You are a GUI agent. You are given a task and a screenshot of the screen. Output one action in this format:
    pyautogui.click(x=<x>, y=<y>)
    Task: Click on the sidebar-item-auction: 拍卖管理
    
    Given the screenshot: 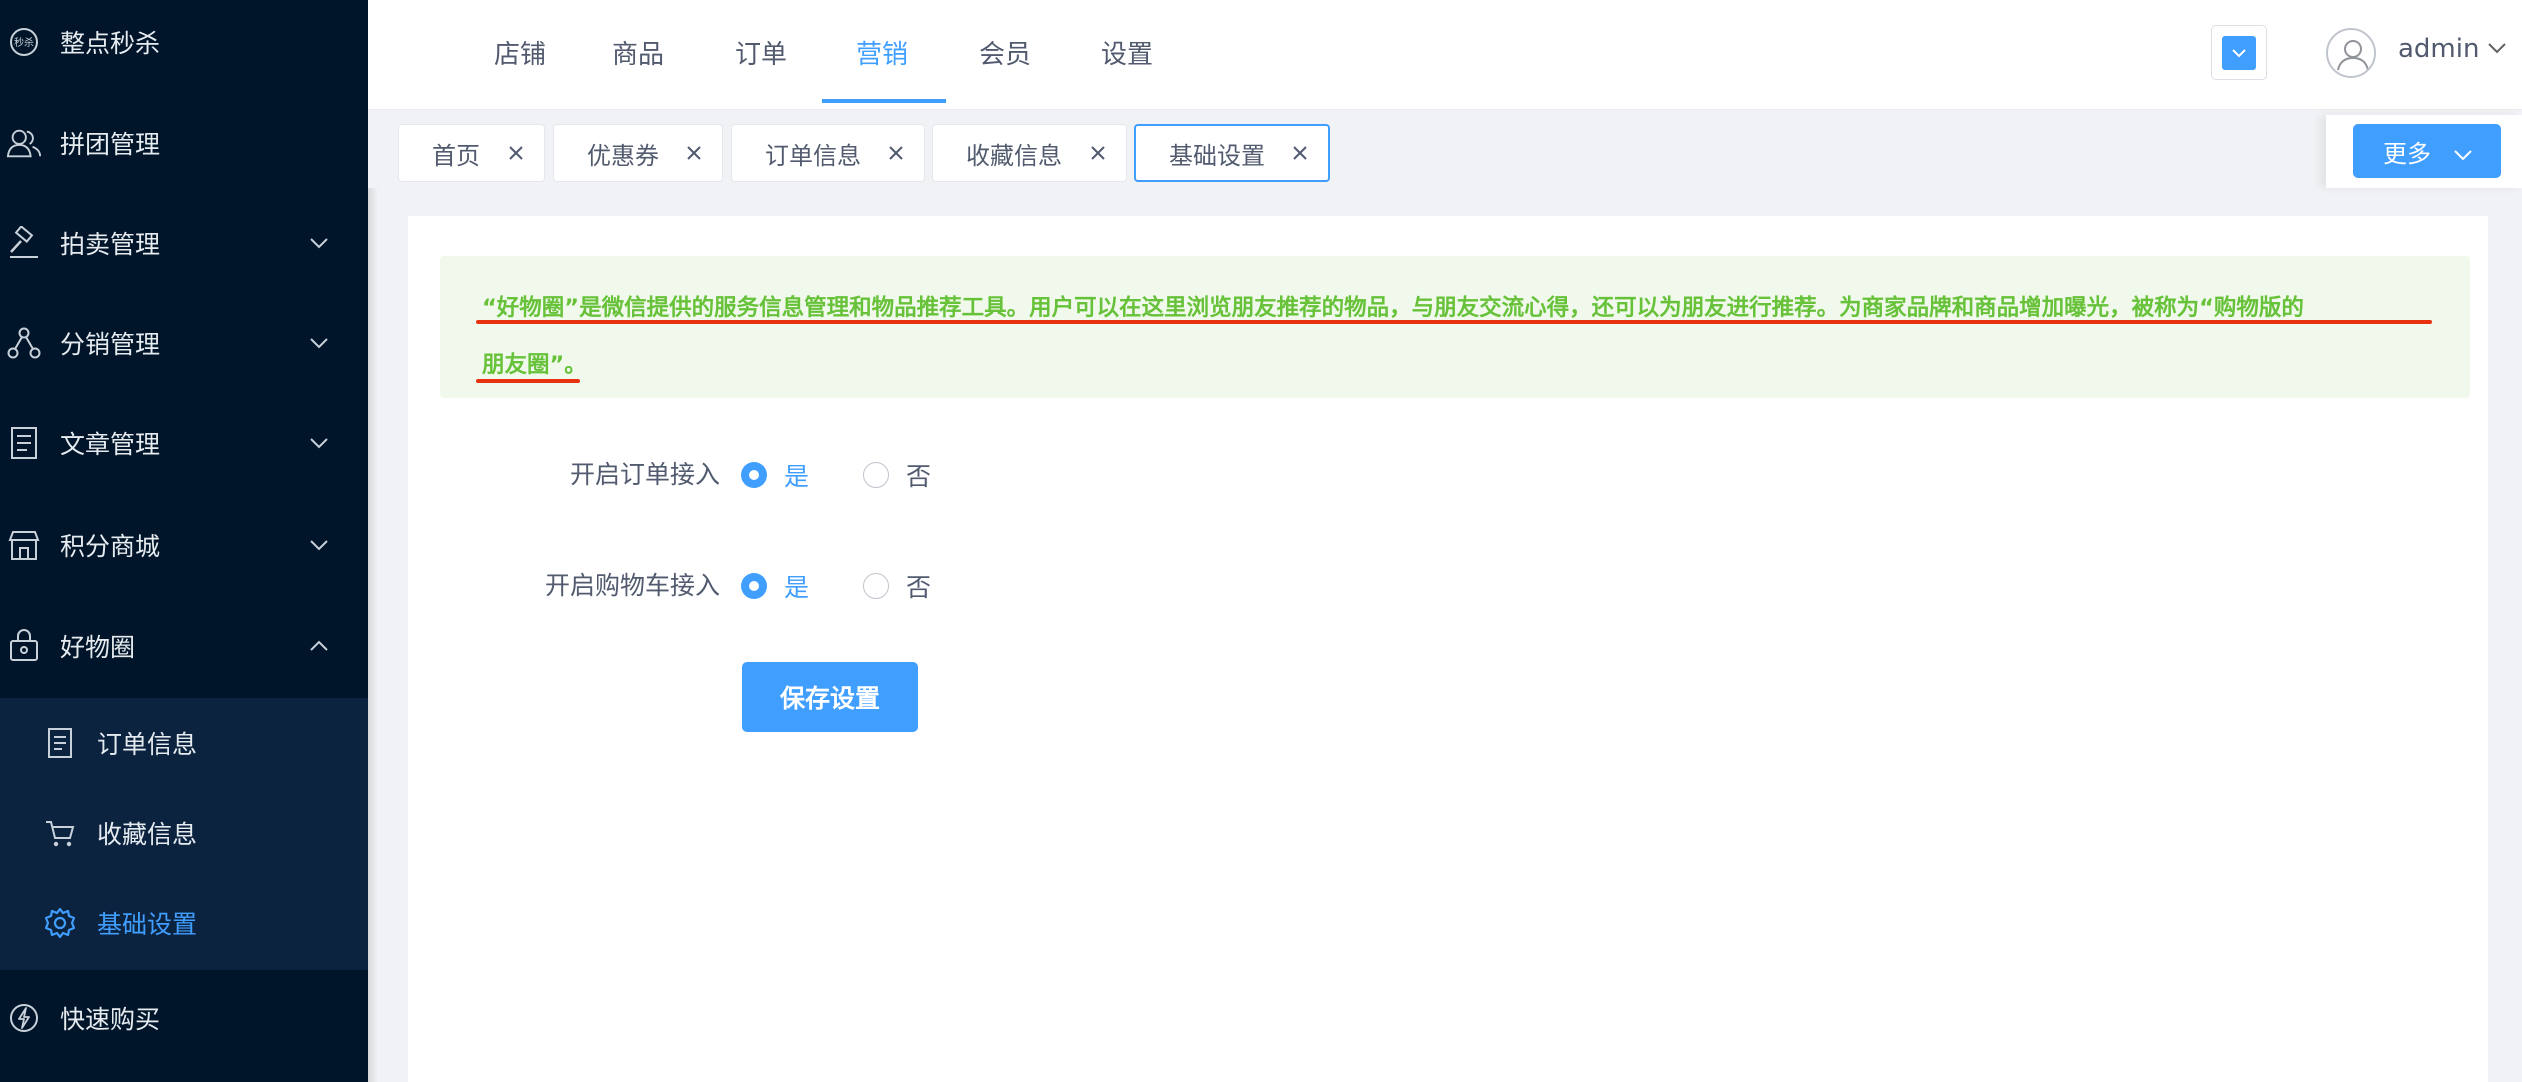 What is the action you would take?
    pyautogui.click(x=184, y=243)
    